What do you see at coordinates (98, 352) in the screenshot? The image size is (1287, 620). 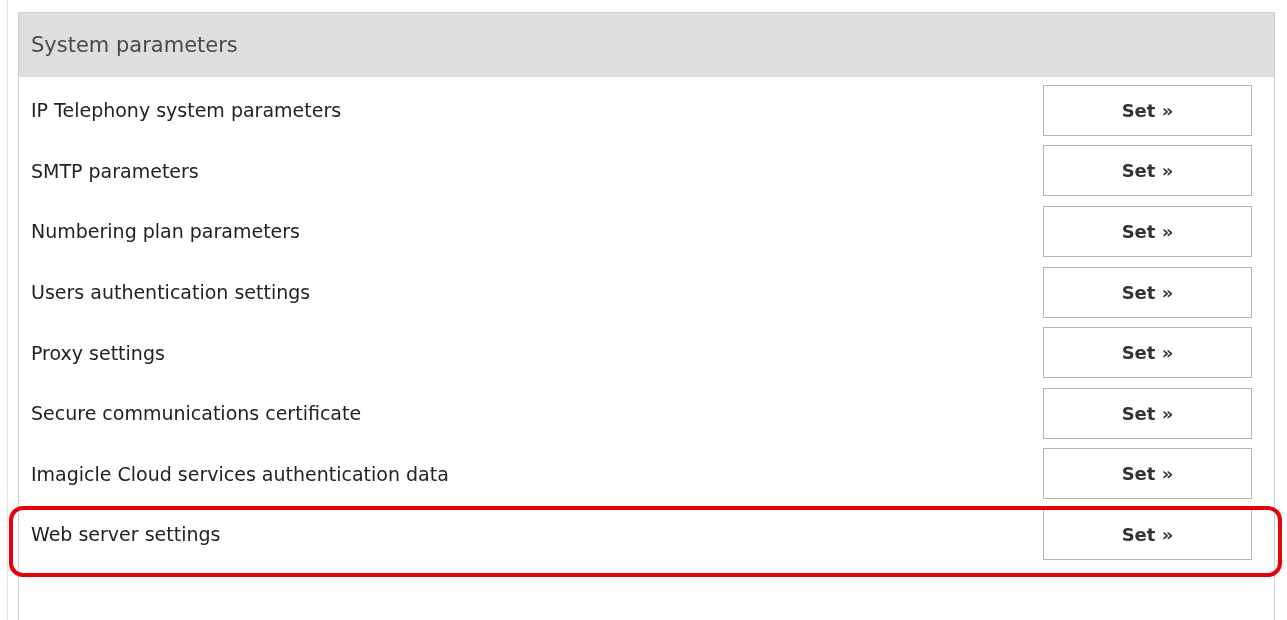 I see `setting-label: Proxy settings` at bounding box center [98, 352].